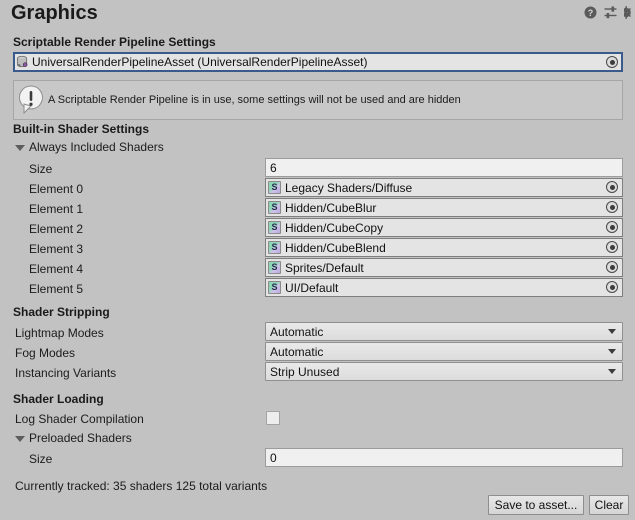 This screenshot has height=520, width=635. What do you see at coordinates (444, 457) in the screenshot?
I see `preloaded-size-input: 0` at bounding box center [444, 457].